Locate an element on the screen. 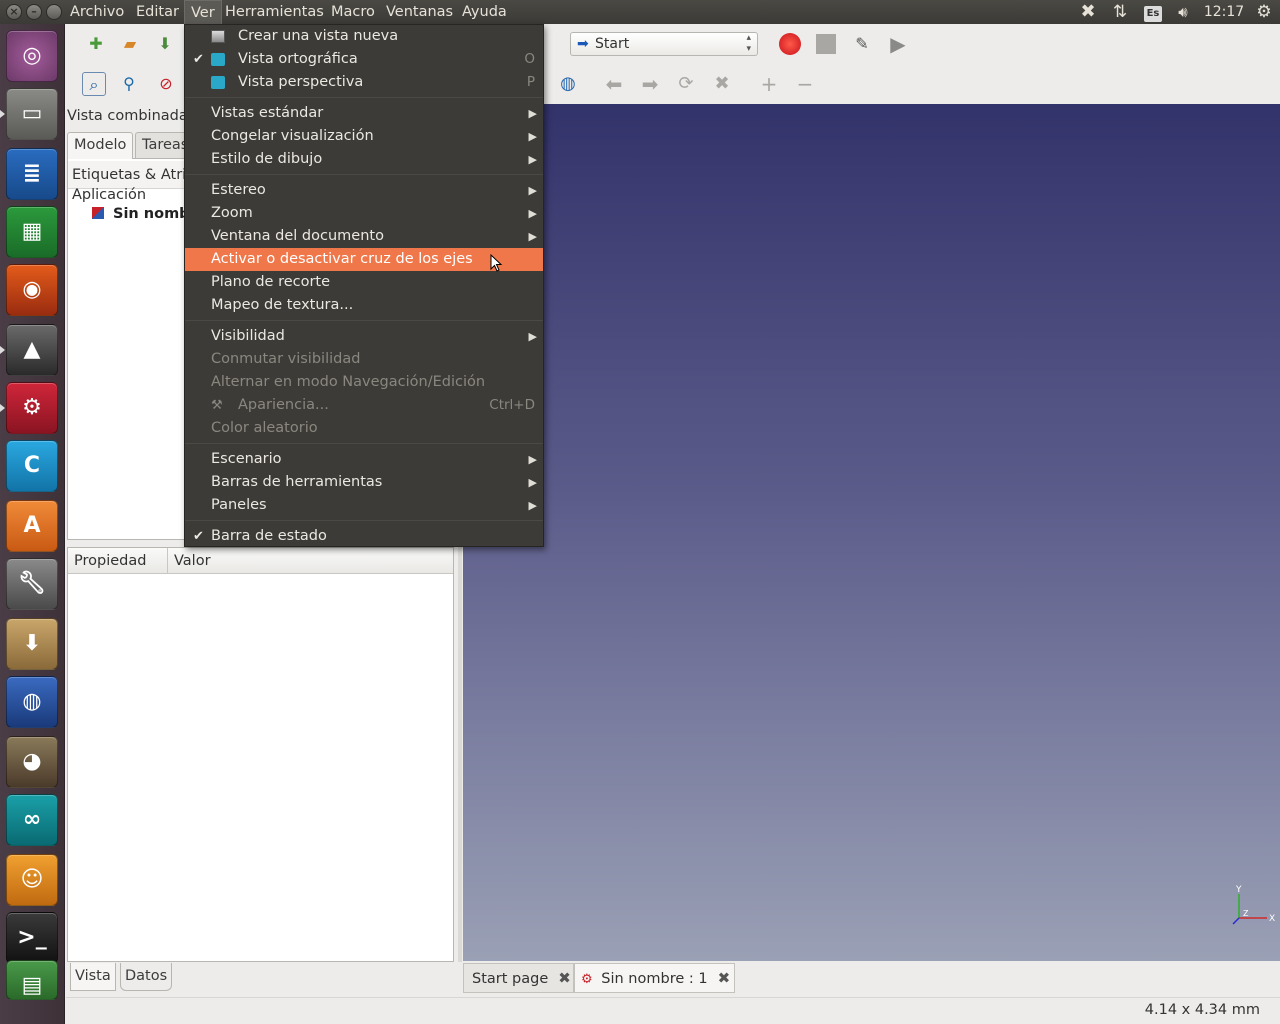 The image size is (1280, 1024). menu-item-paneles: Paneles ▶ is located at coordinates (364, 505).